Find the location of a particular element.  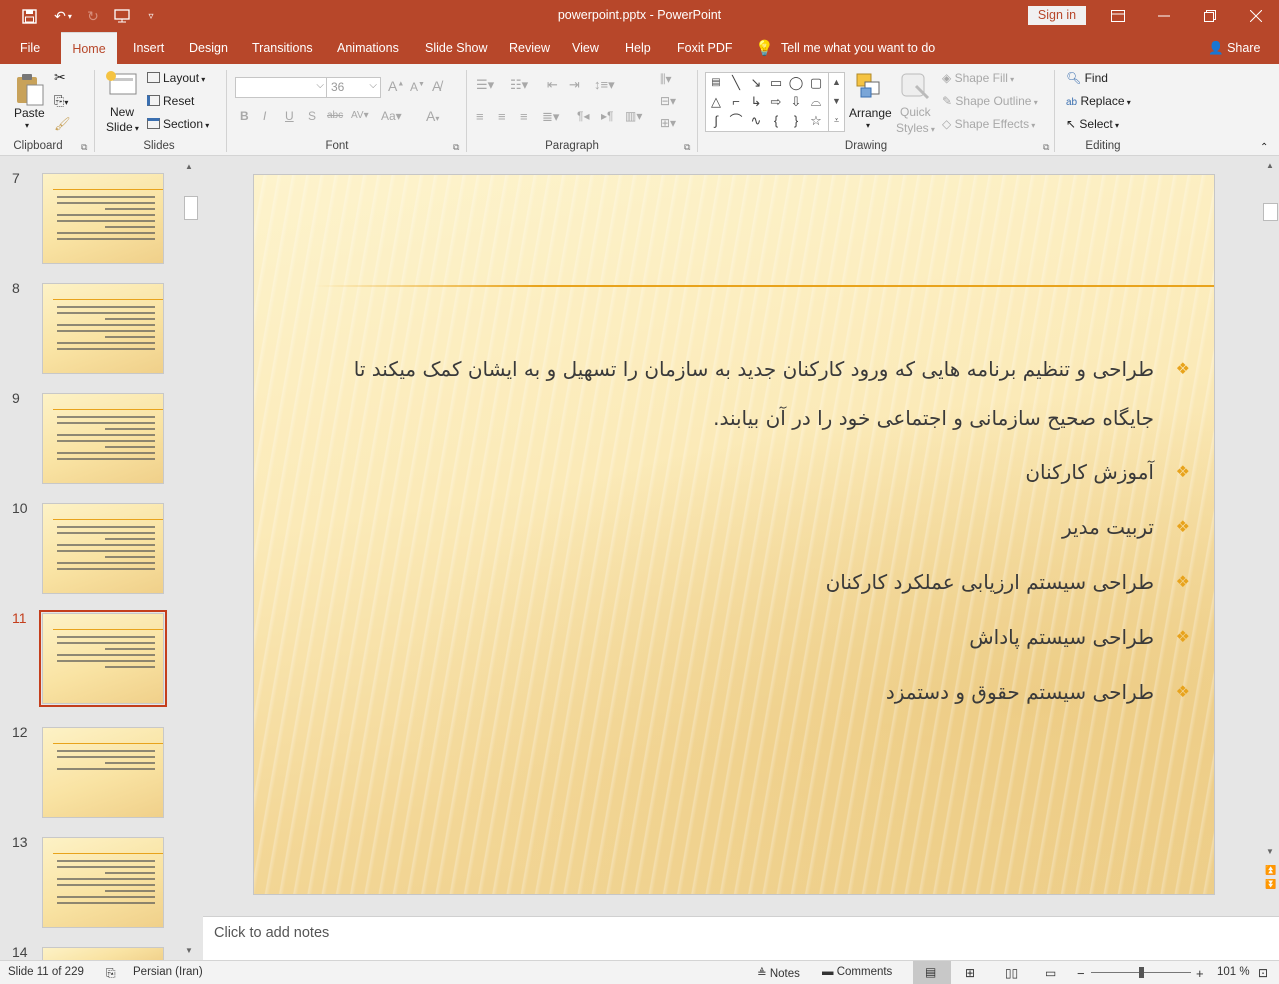

shape-effects-button: ◇ Shape Effects ▾ is located at coordinates (988, 124).